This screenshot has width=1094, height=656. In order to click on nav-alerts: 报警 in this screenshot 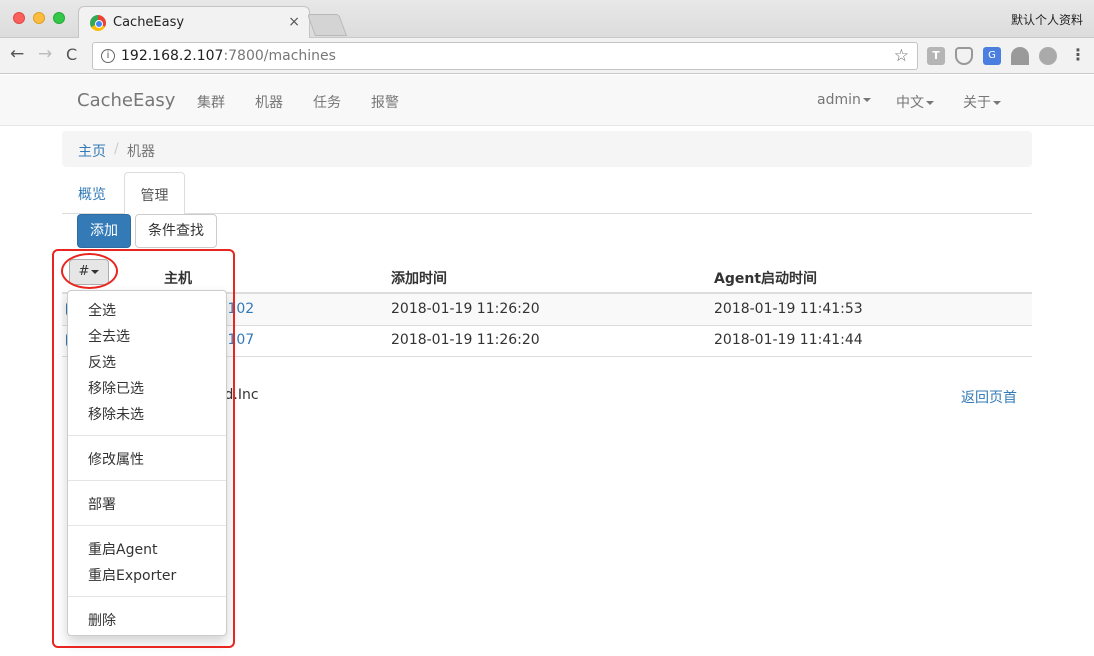, I will do `click(385, 102)`.